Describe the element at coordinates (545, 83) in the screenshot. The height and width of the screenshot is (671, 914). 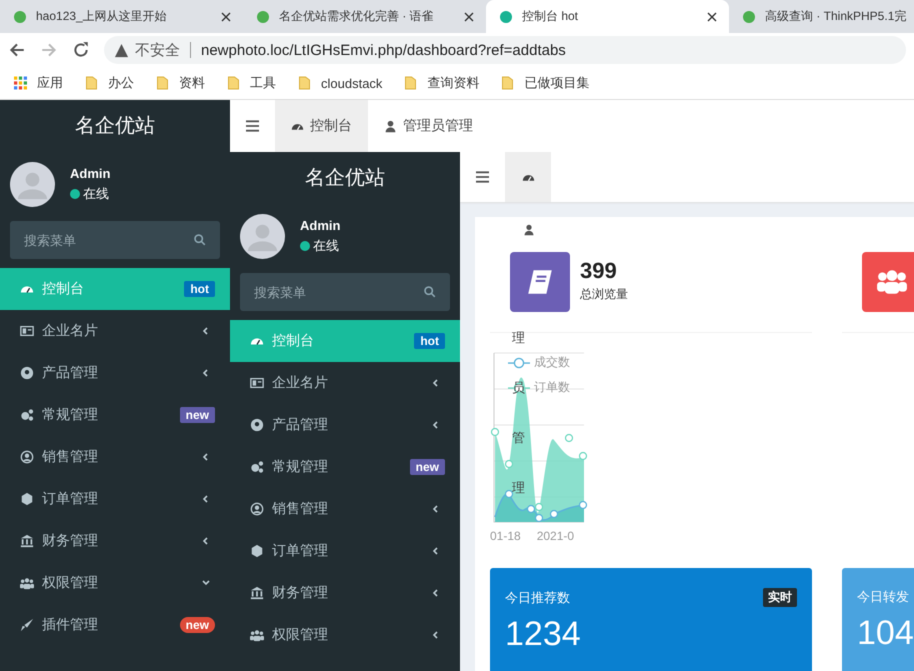
I see `bookmark: 已做项目集` at that location.